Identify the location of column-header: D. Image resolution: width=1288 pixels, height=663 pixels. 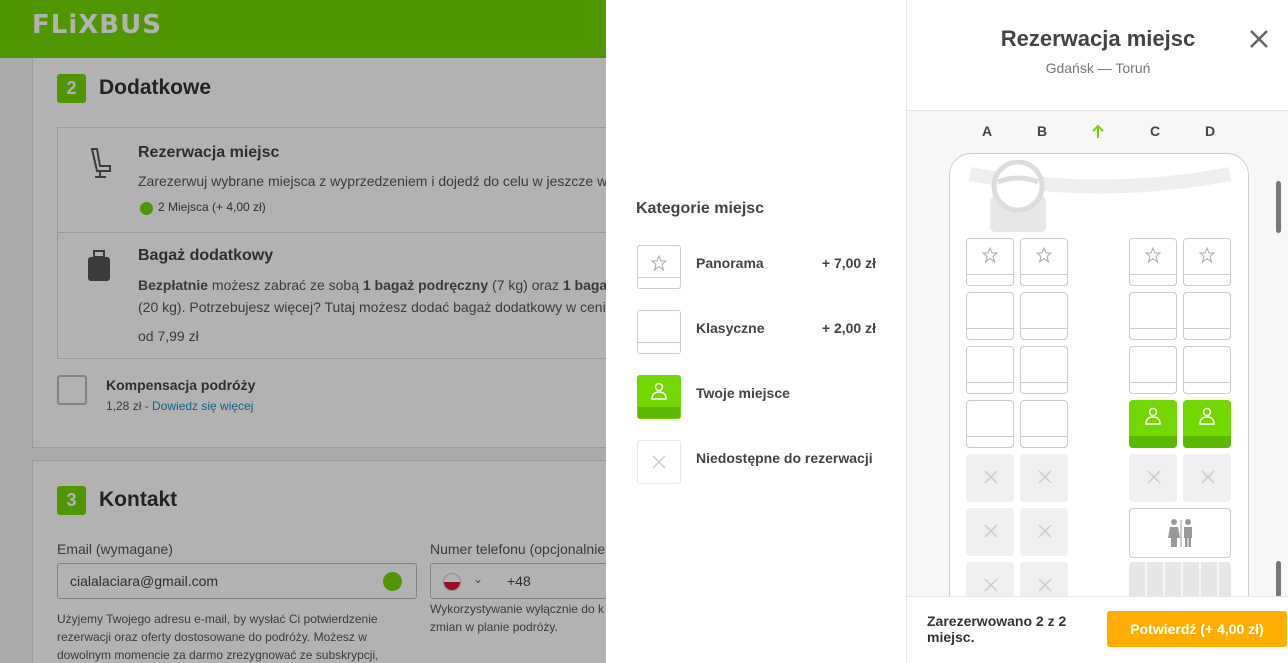
(1210, 131).